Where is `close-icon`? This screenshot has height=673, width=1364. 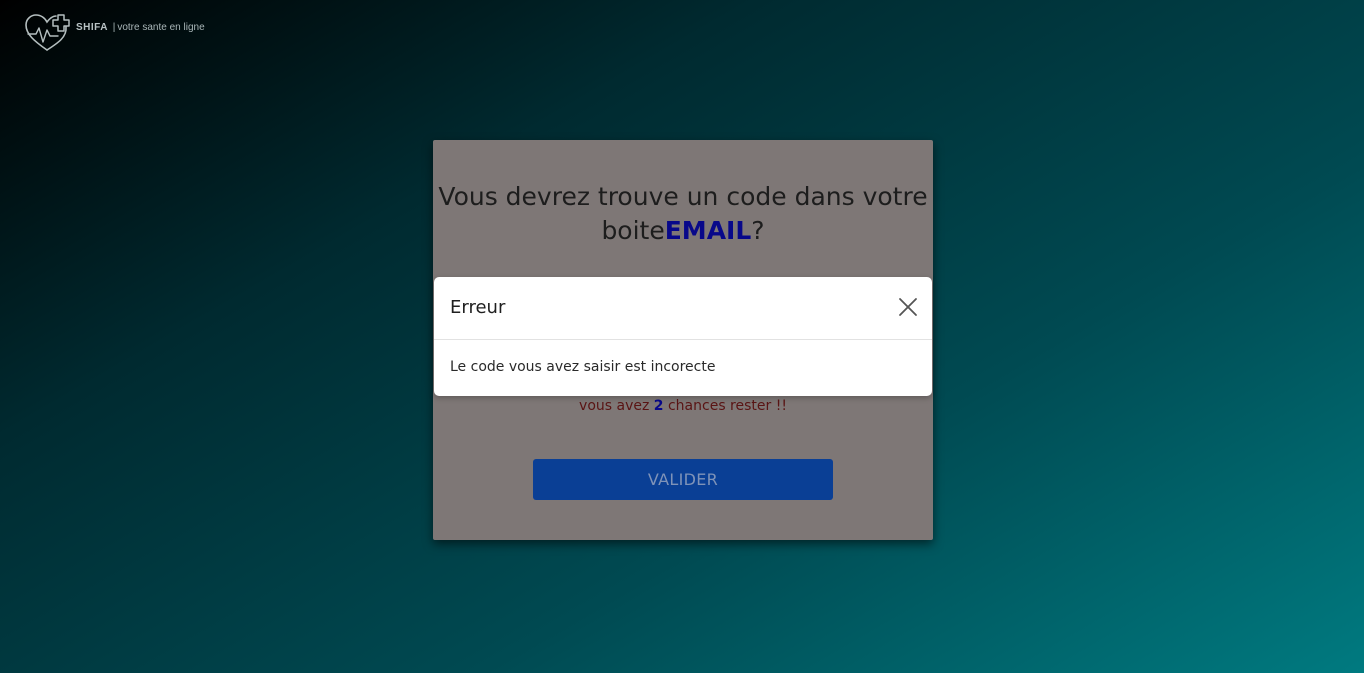 close-icon is located at coordinates (908, 307).